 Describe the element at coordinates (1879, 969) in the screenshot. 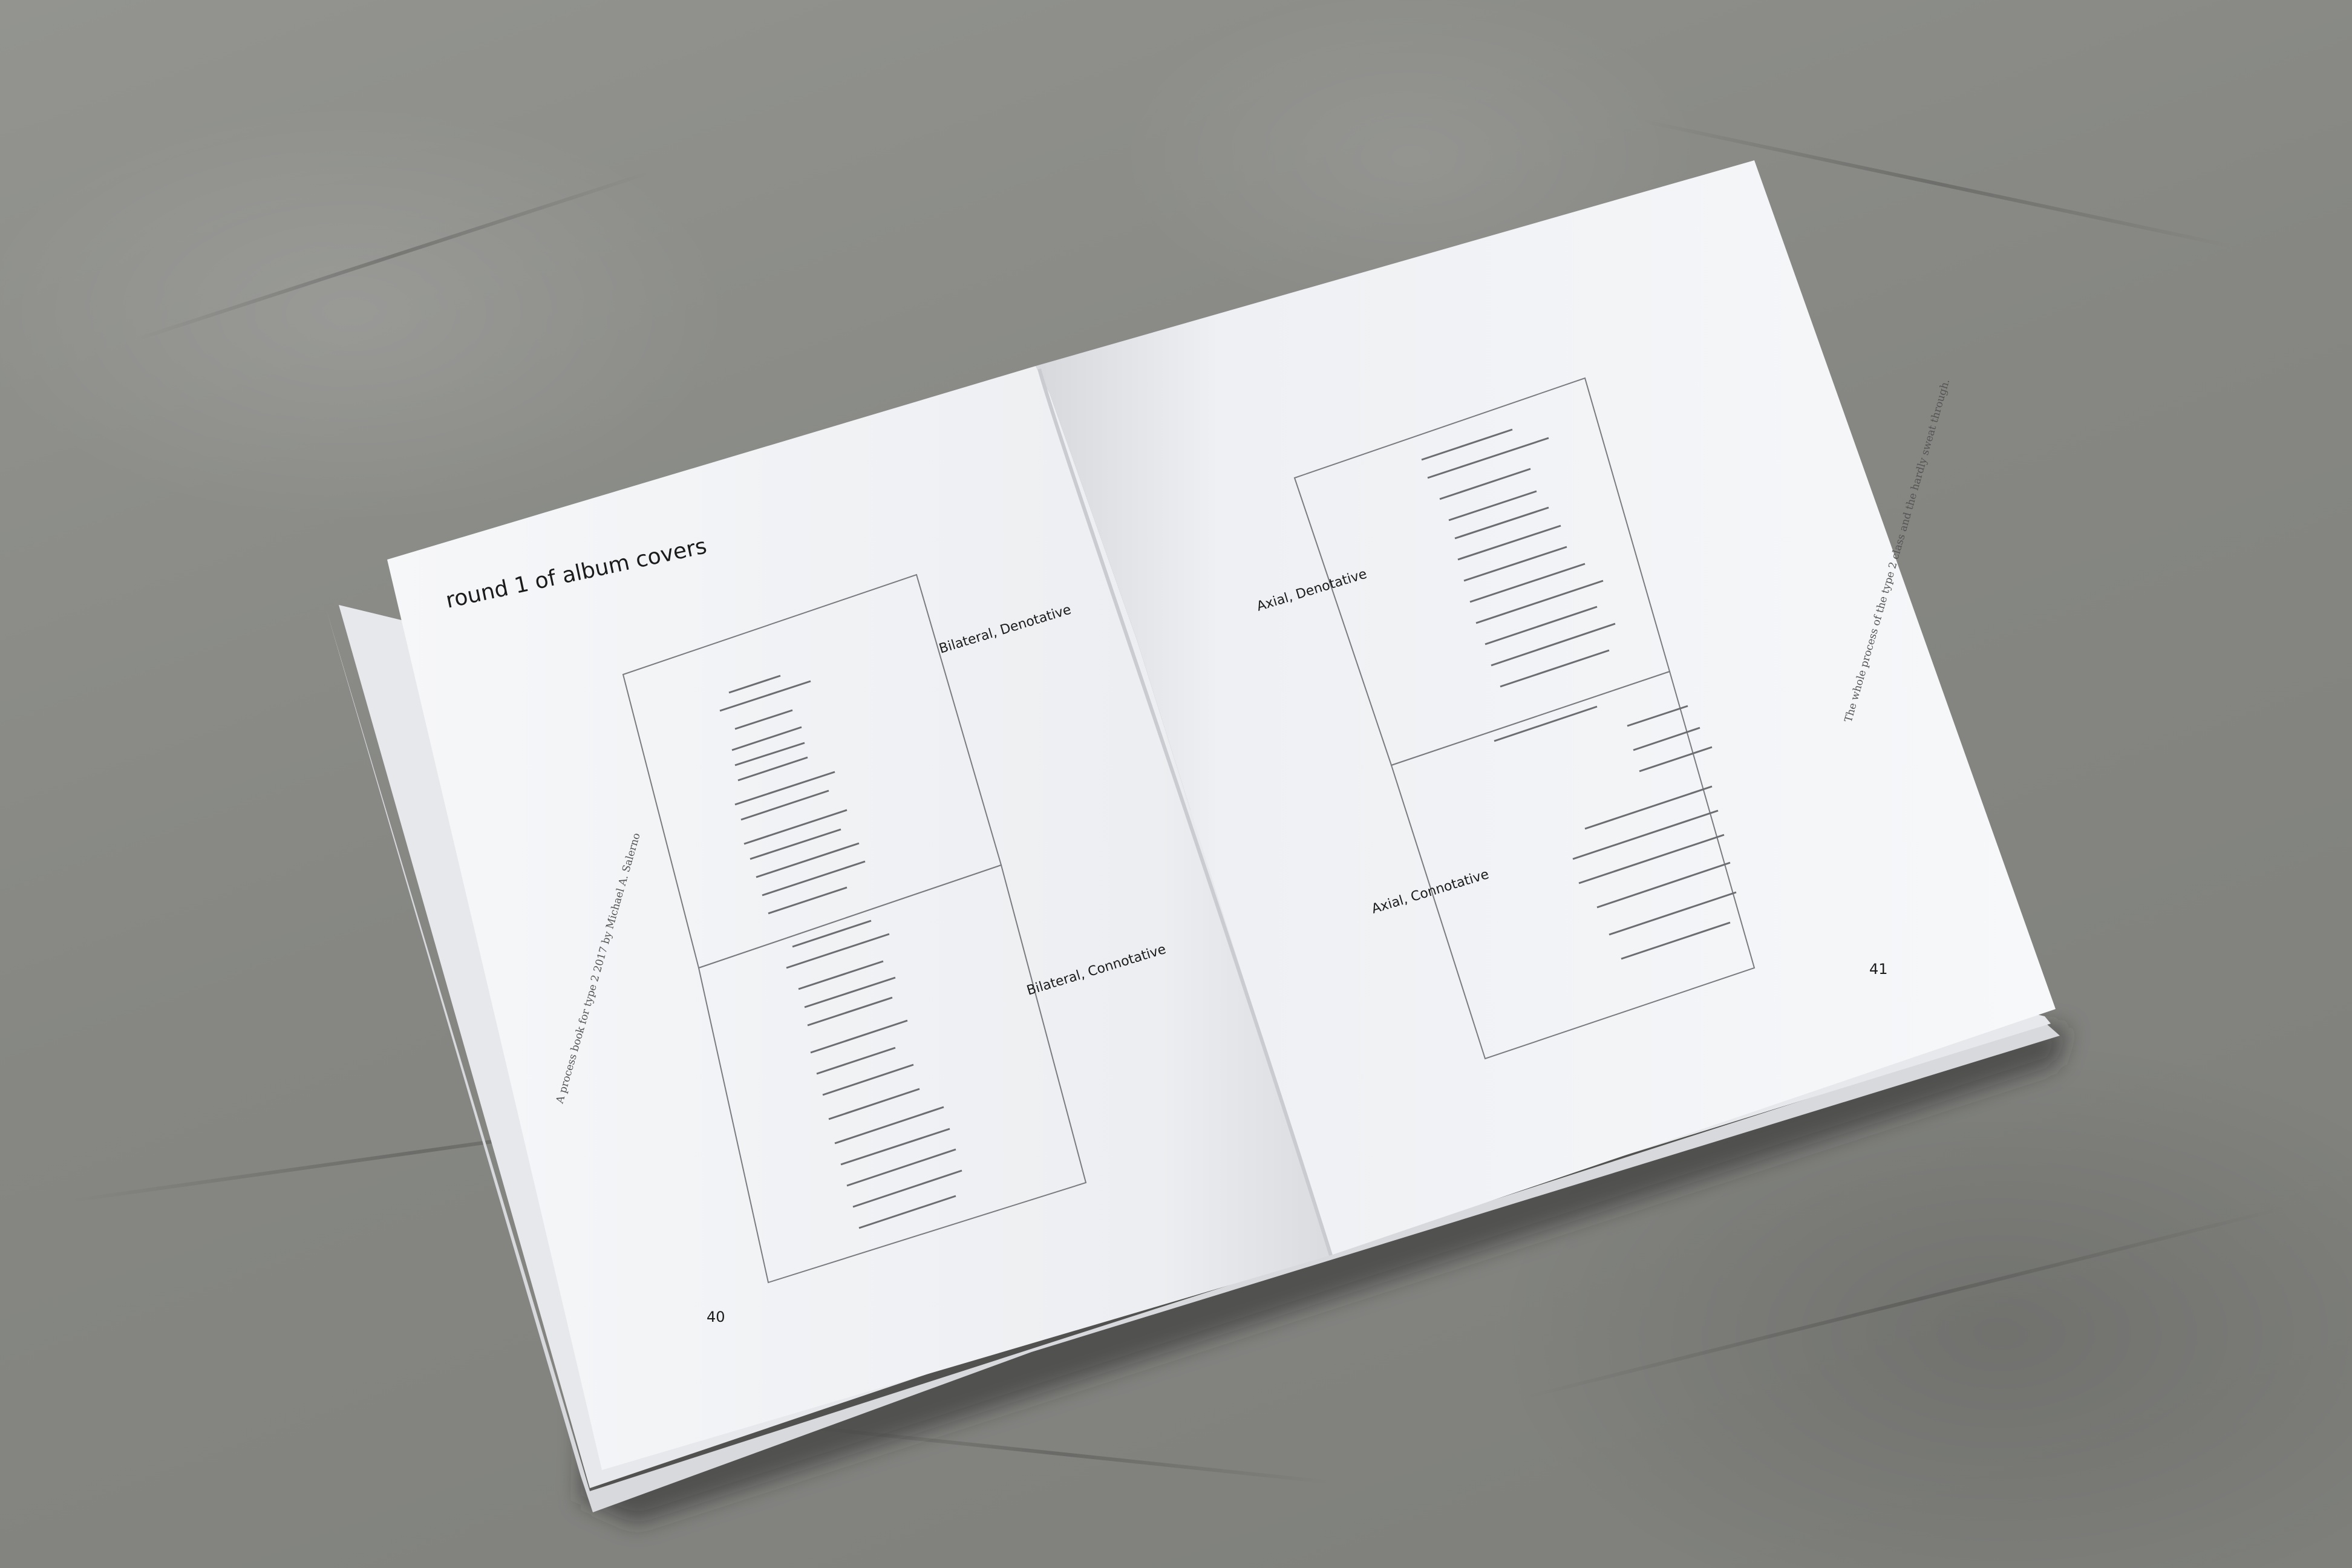

I see `right-page-number: 41` at that location.